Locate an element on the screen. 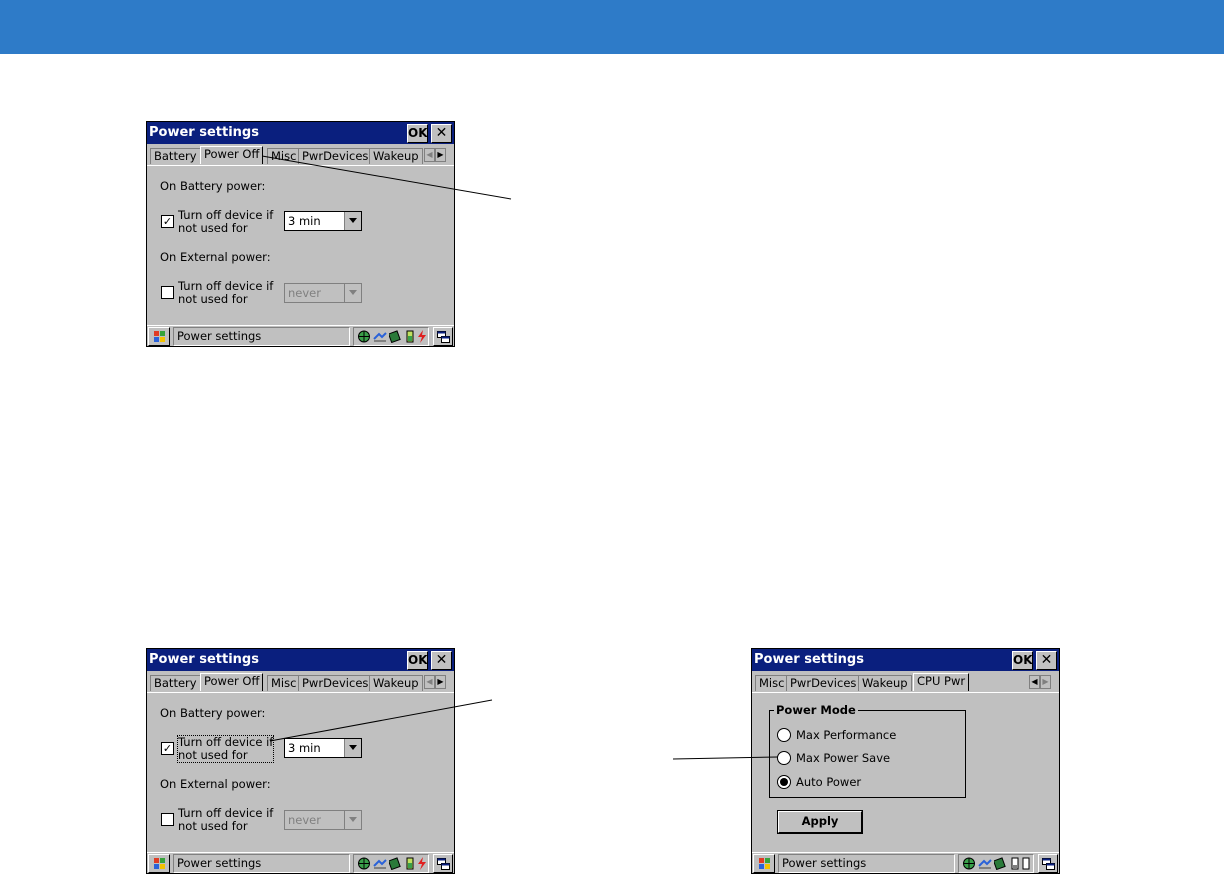 The width and height of the screenshot is (1224, 881). battery-timeout-value: 3 min is located at coordinates (304, 748).